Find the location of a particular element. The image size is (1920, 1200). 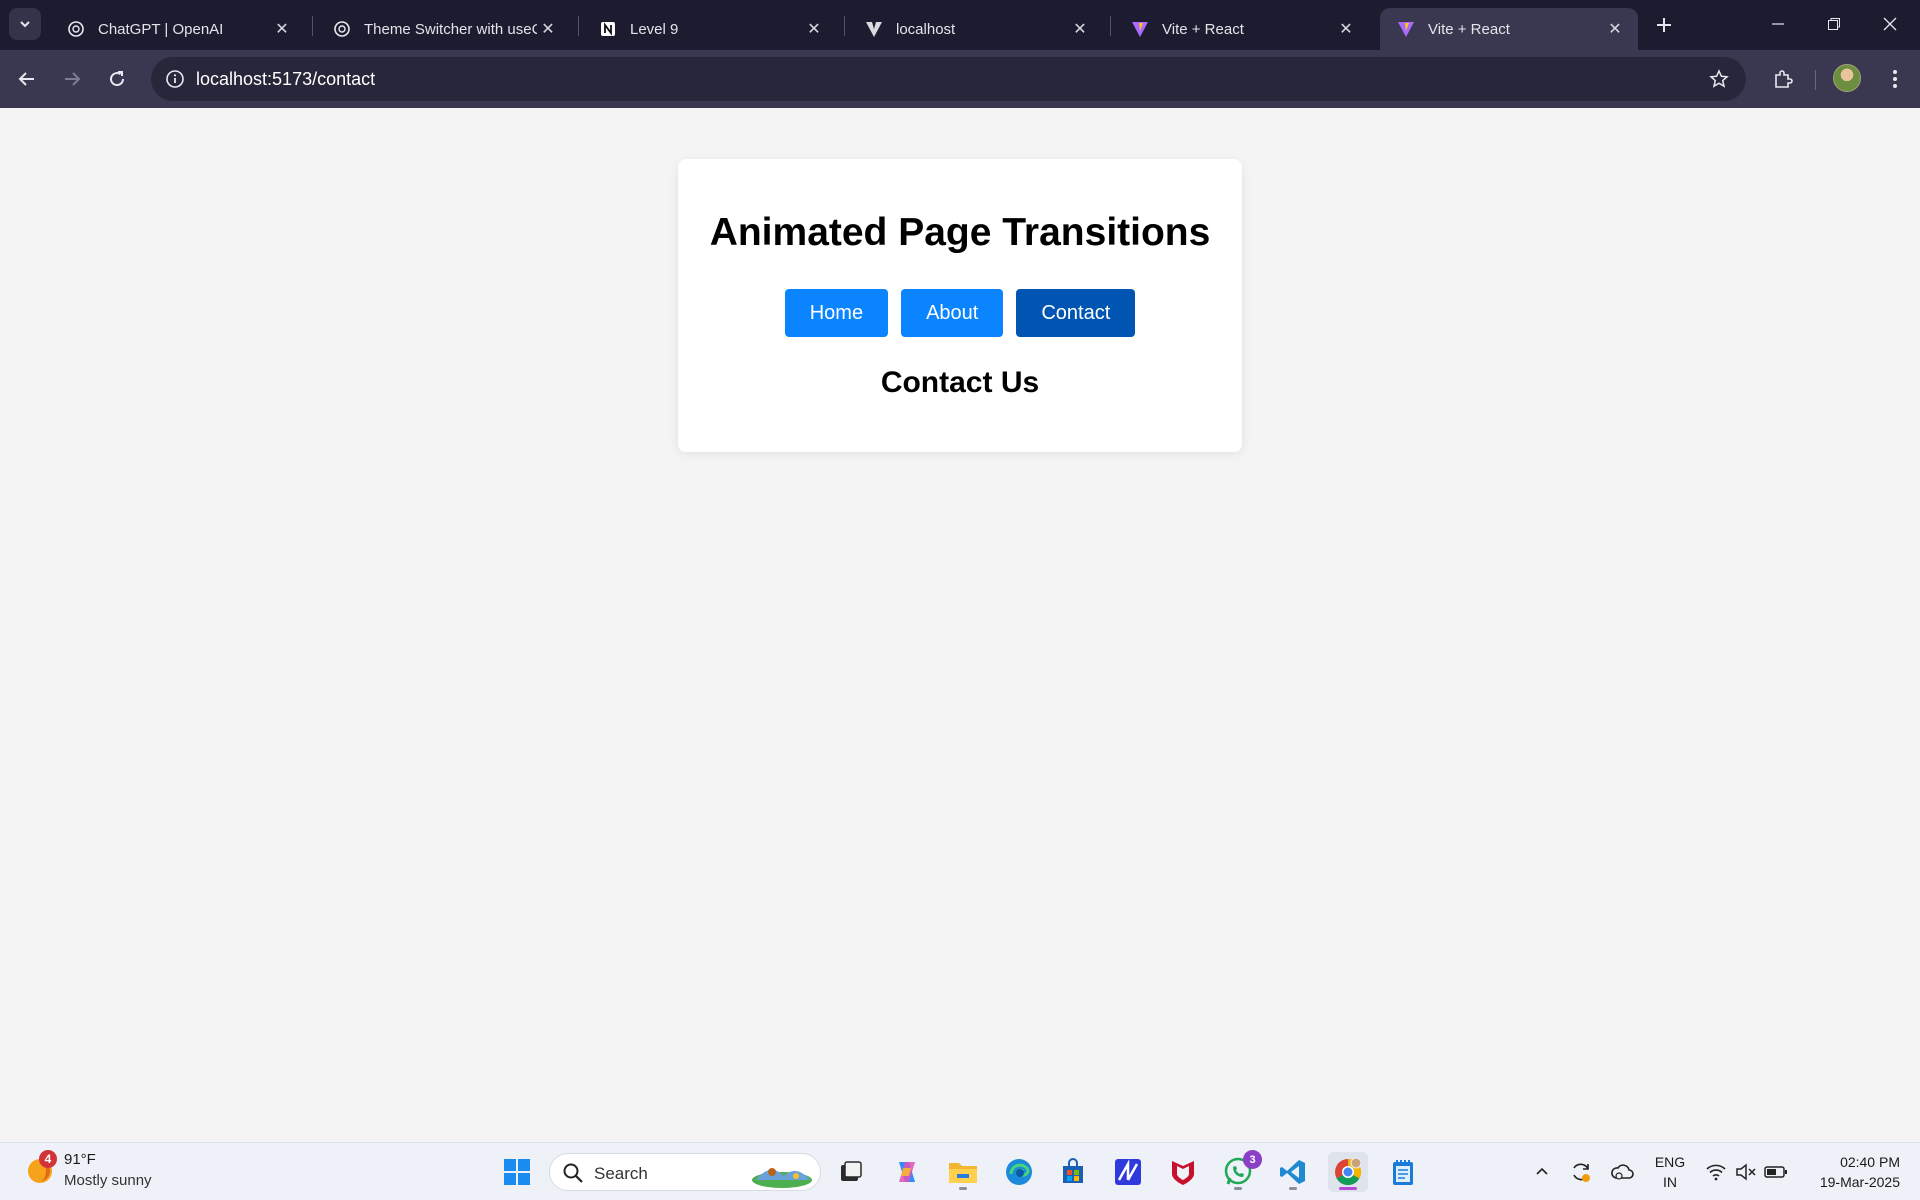

mcafee-button is located at coordinates (1183, 1172).